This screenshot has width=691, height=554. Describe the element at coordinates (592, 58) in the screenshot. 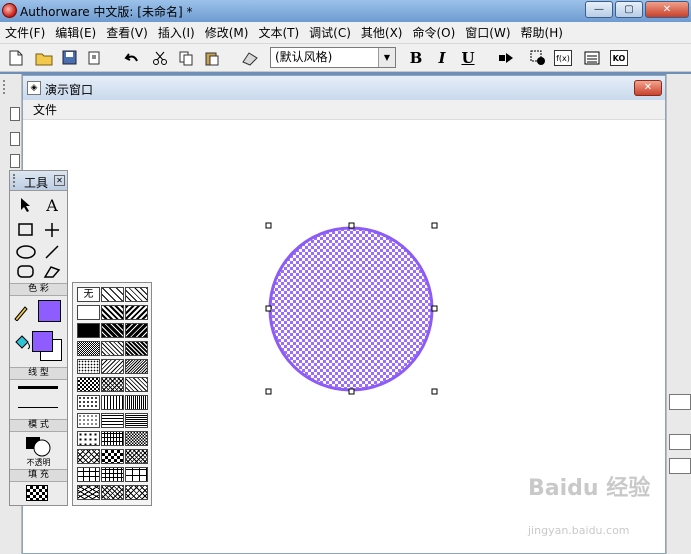

I see `variables-icon` at that location.